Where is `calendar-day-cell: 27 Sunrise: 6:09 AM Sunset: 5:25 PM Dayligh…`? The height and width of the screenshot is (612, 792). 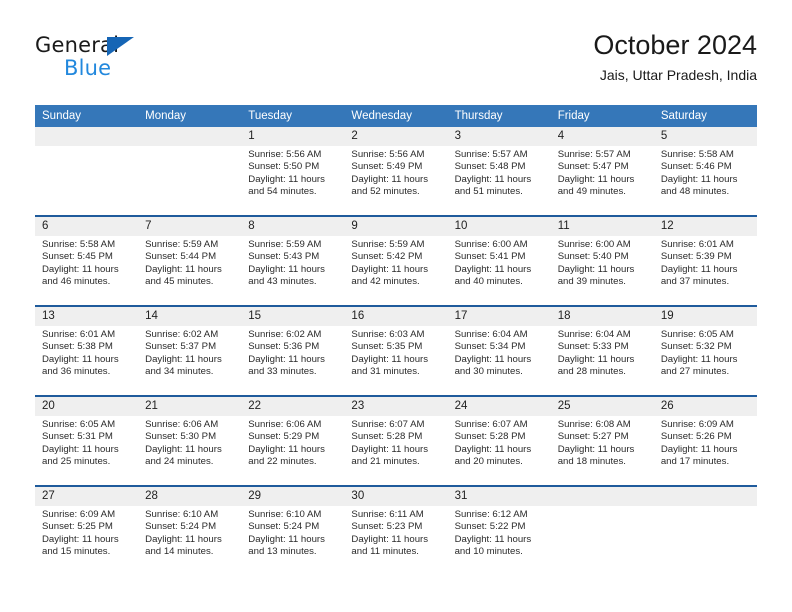
calendar-day-cell: 27 Sunrise: 6:09 AM Sunset: 5:25 PM Dayligh… is located at coordinates (87, 530).